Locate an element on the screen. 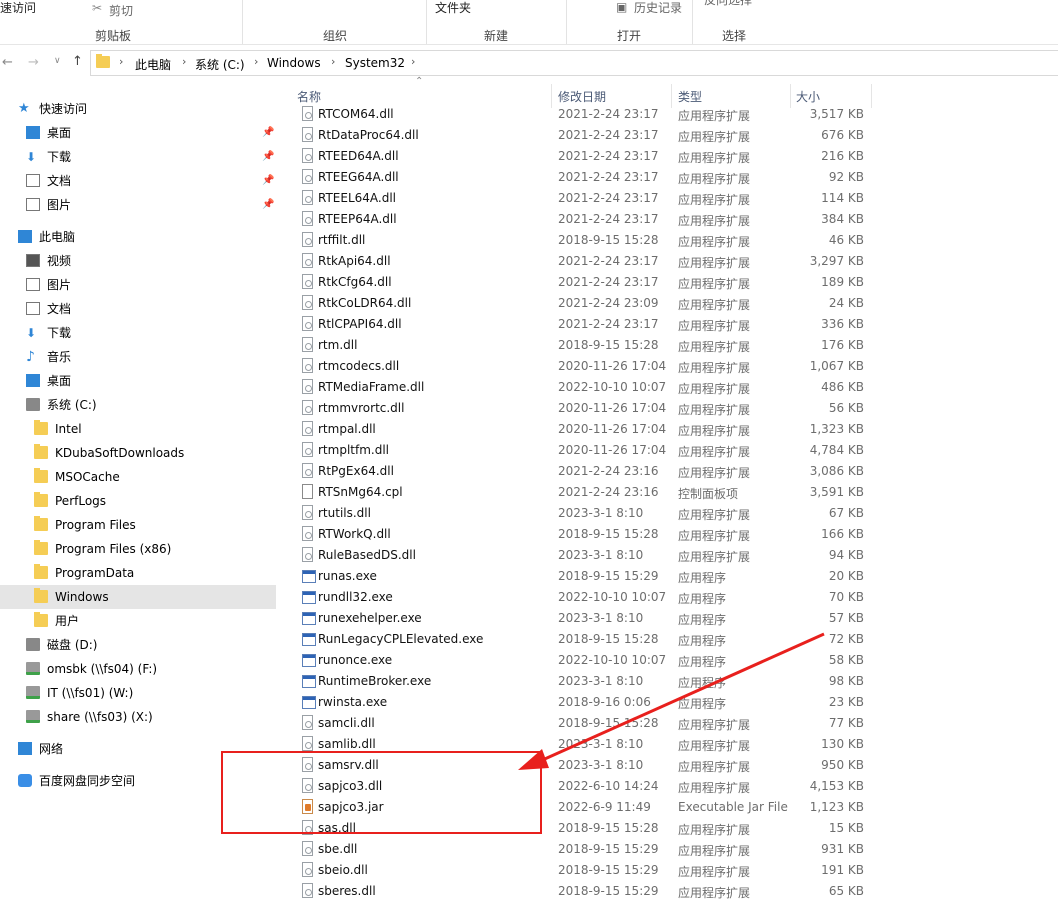 The width and height of the screenshot is (1058, 903). arrow-shaft is located at coordinates (681, 698).